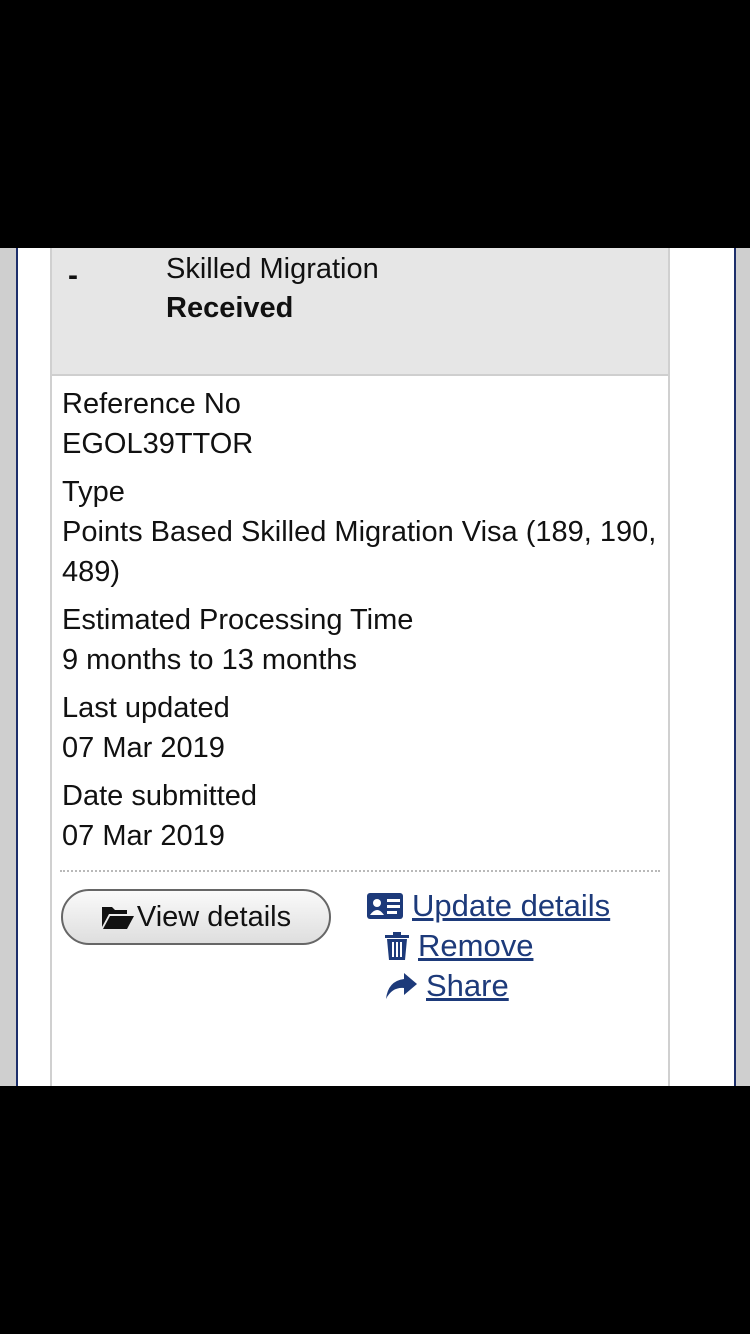  What do you see at coordinates (476, 945) in the screenshot?
I see `remove-label: Remove` at bounding box center [476, 945].